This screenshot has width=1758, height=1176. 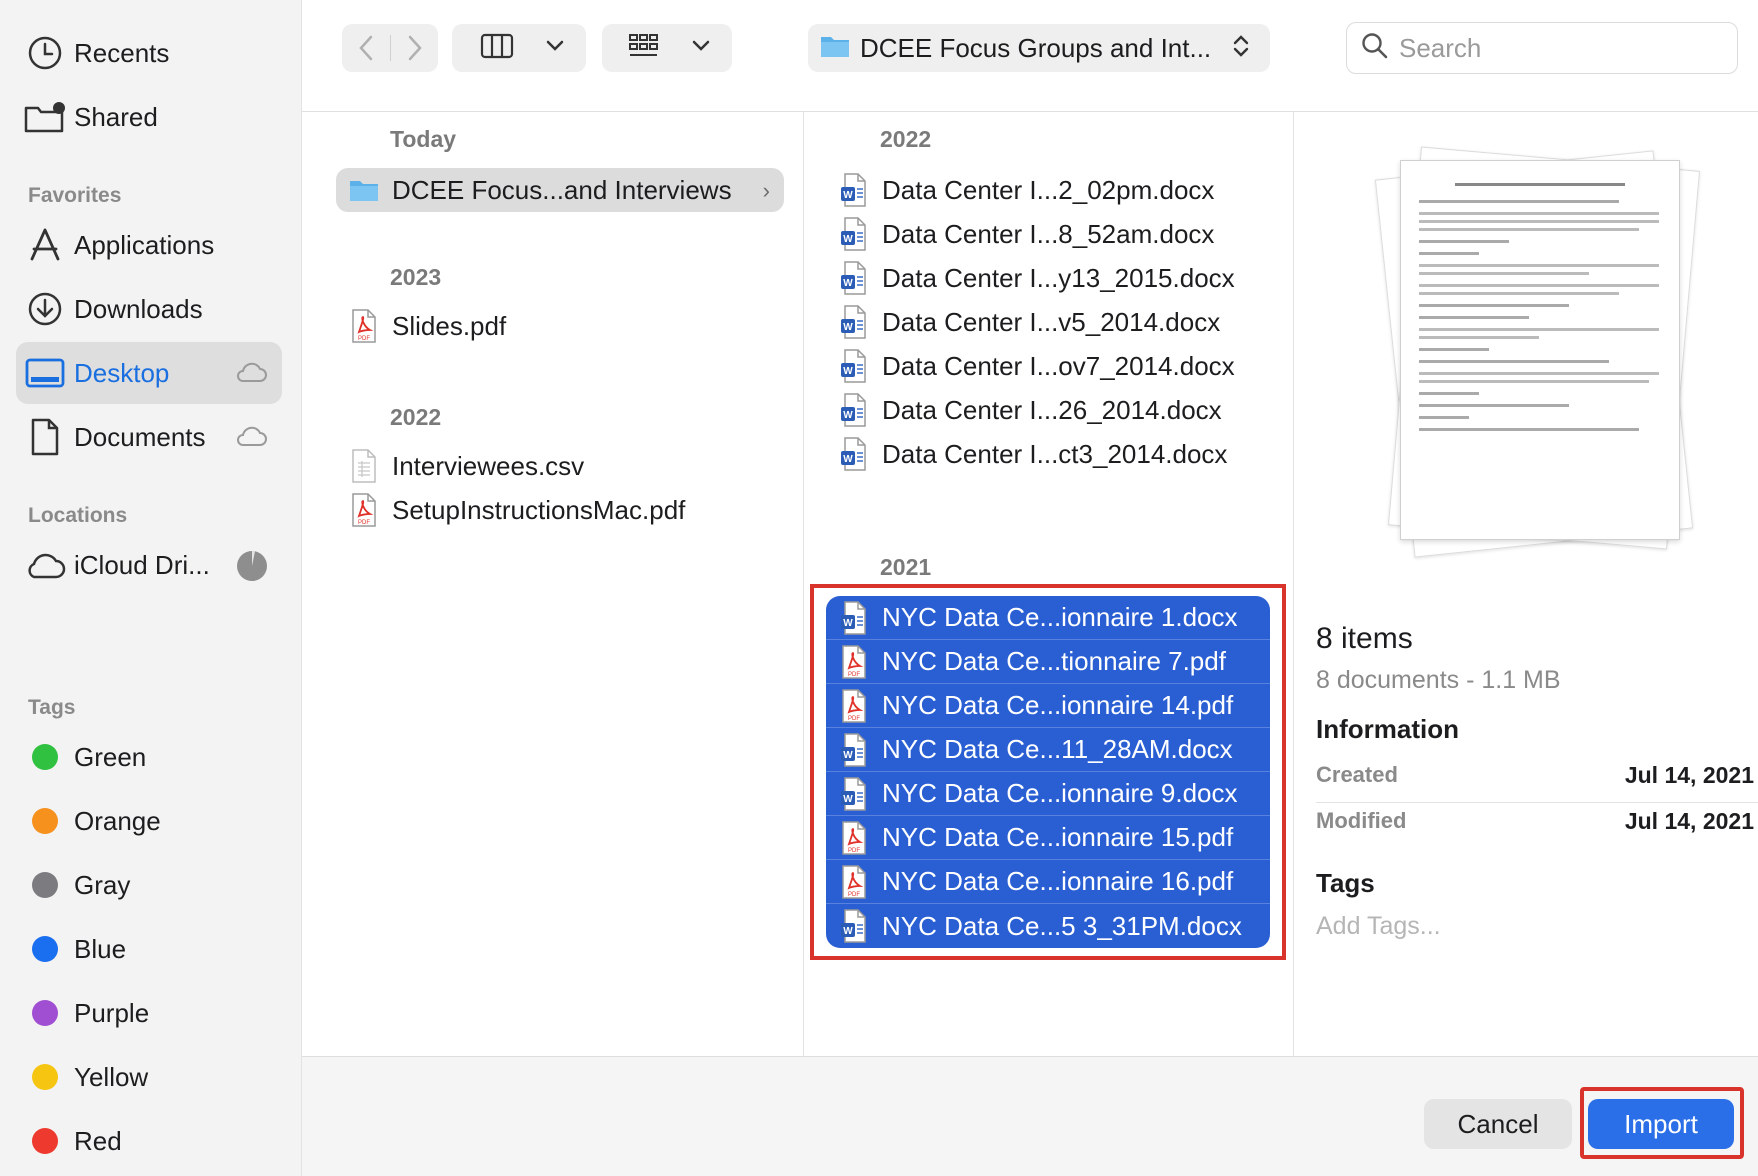 What do you see at coordinates (1058, 277) in the screenshot?
I see `file-name: Data Center I...y13_2015.docx` at bounding box center [1058, 277].